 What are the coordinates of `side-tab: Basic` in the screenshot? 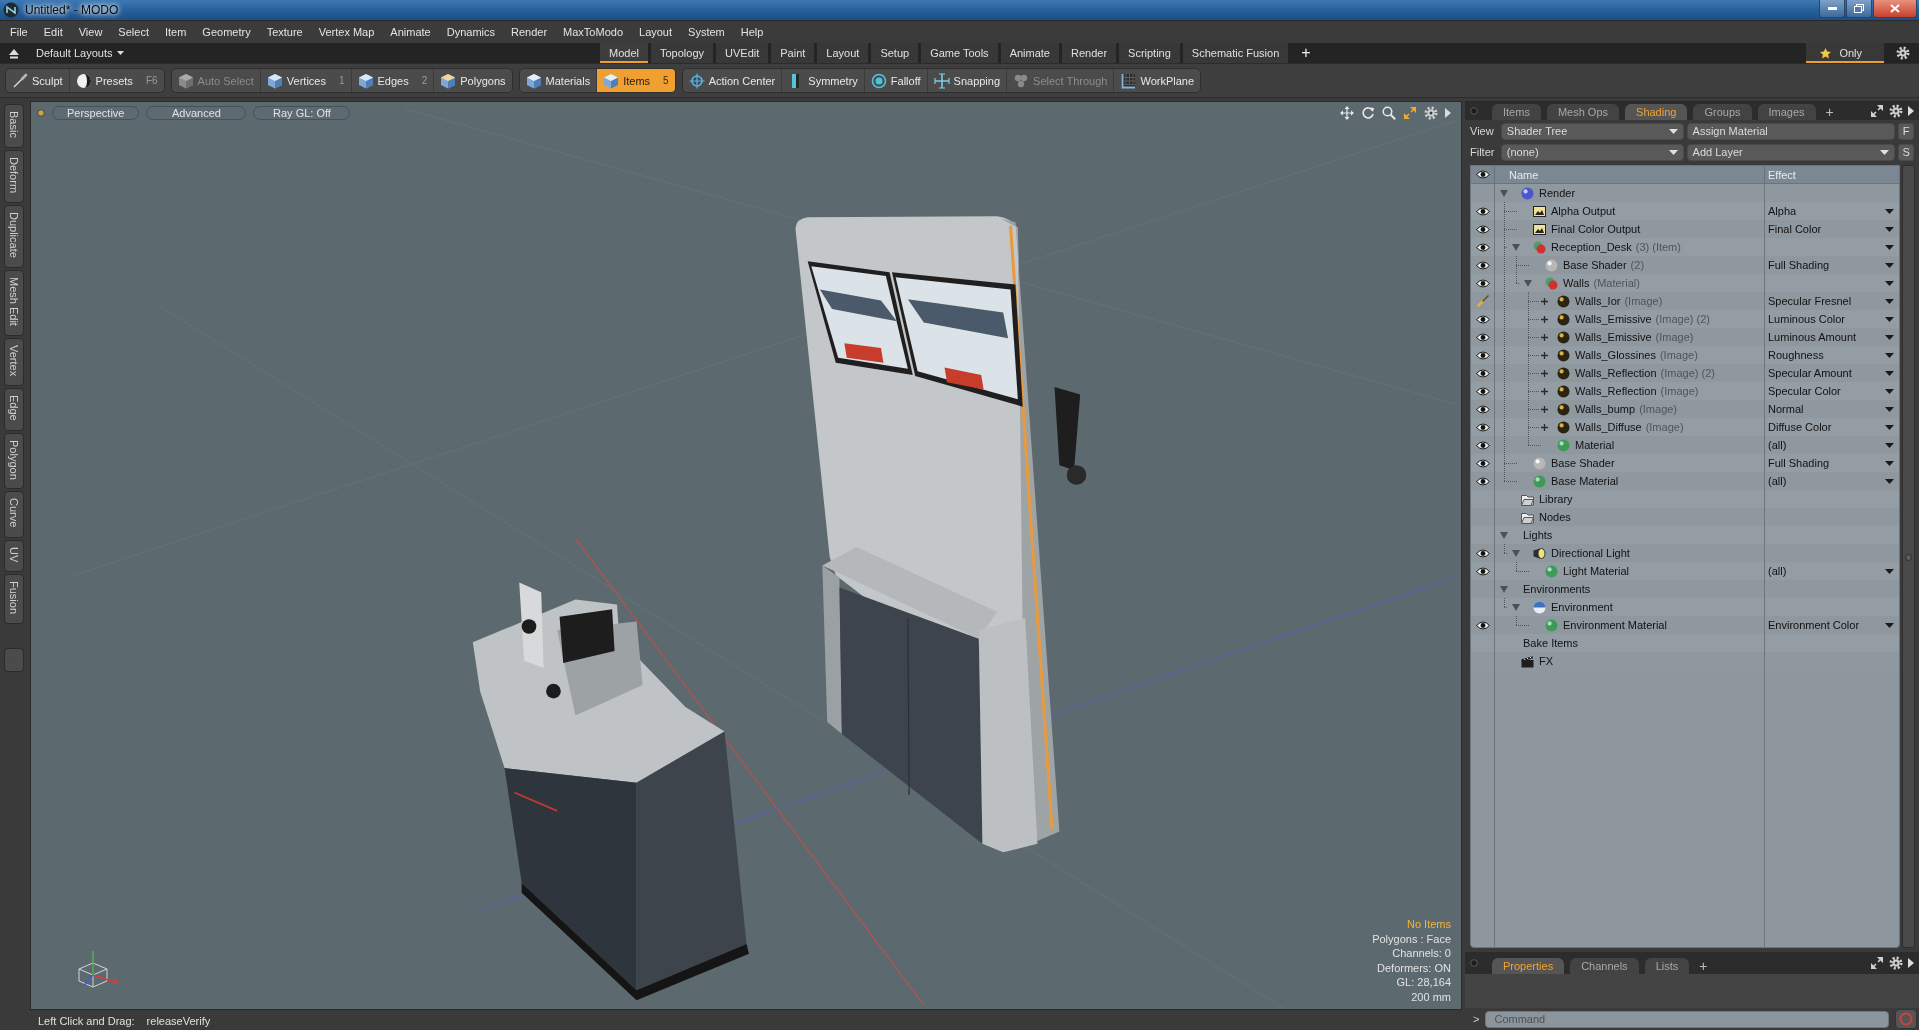 It's located at (14, 126).